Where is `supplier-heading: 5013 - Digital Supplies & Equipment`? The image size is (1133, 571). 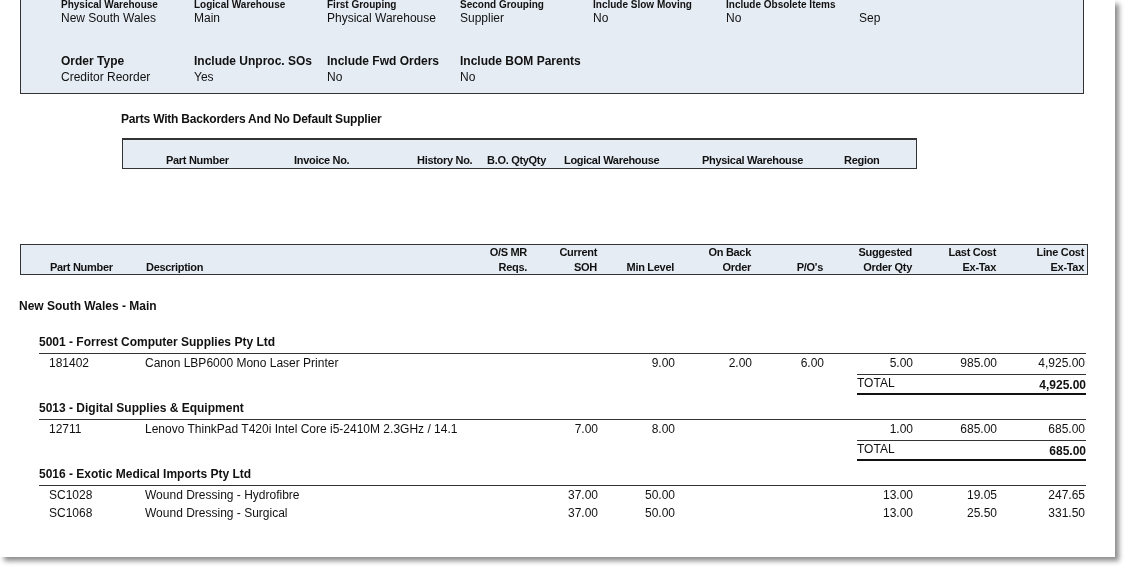 supplier-heading: 5013 - Digital Supplies & Equipment is located at coordinates (562, 410).